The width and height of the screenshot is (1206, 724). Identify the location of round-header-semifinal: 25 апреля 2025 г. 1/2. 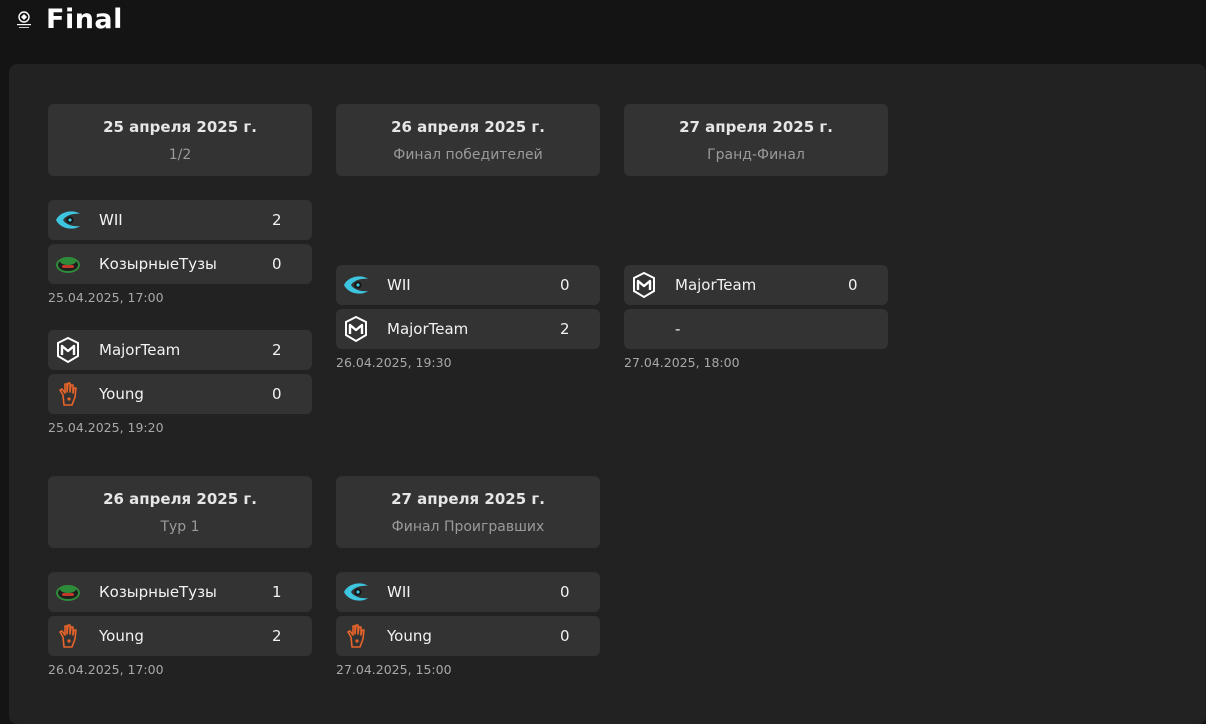
(180, 140).